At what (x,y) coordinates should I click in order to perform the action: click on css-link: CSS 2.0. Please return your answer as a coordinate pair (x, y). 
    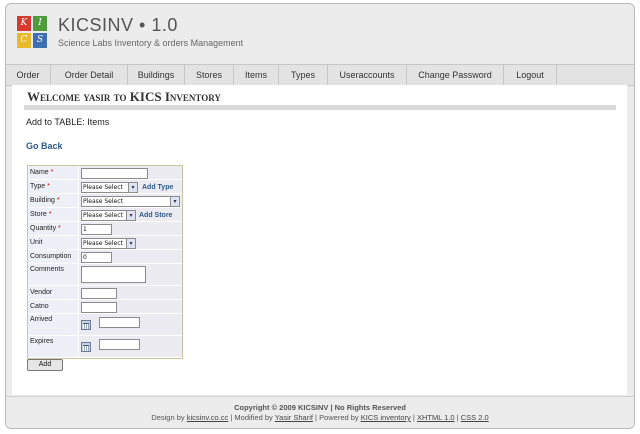
    Looking at the image, I should click on (475, 417).